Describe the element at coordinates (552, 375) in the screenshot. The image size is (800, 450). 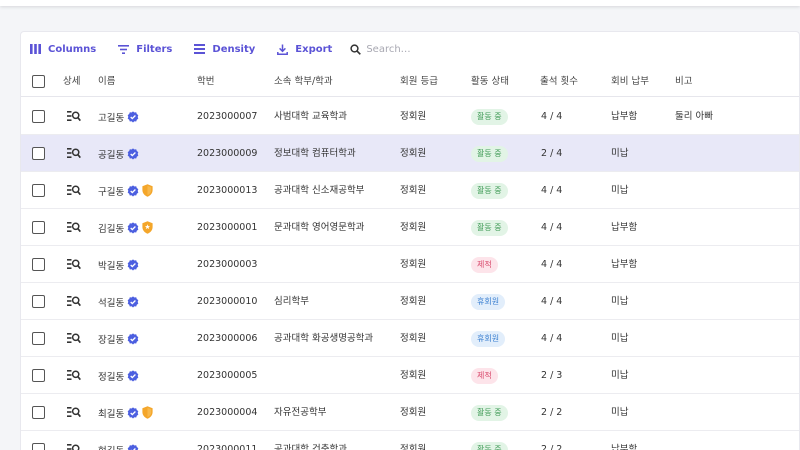
I see `attendance-cell: 2 / 3` at that location.